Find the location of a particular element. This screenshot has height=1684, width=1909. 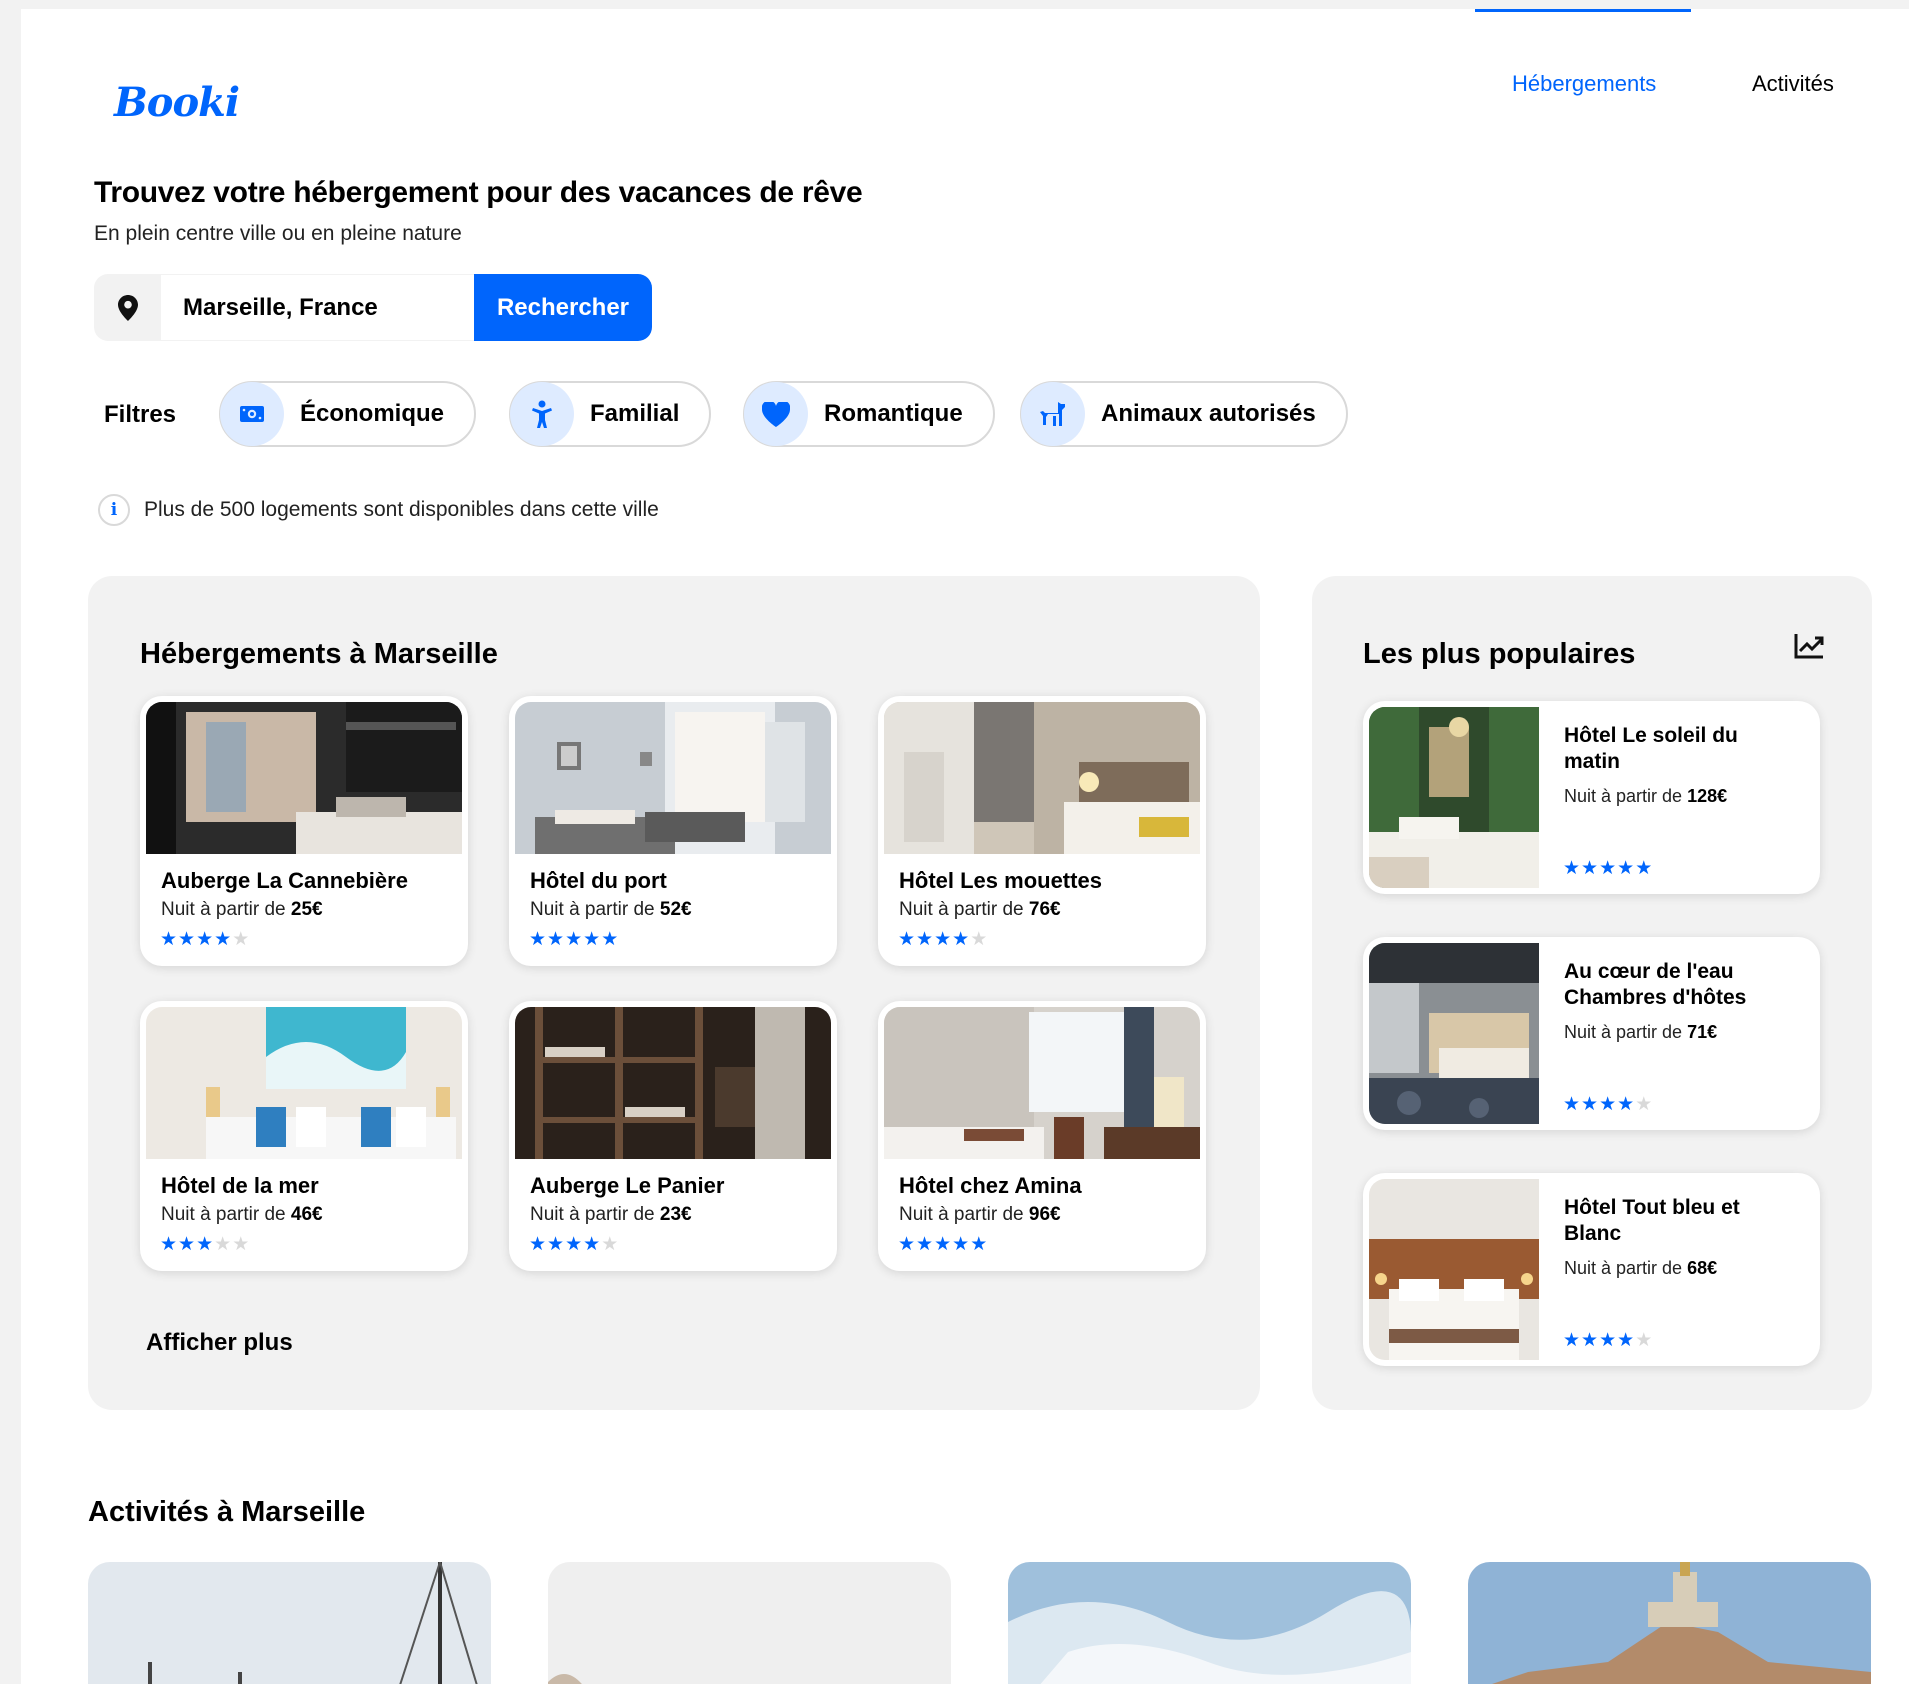

popular-name: Hôtel Tout bleu et Blanc is located at coordinates (1652, 1220).